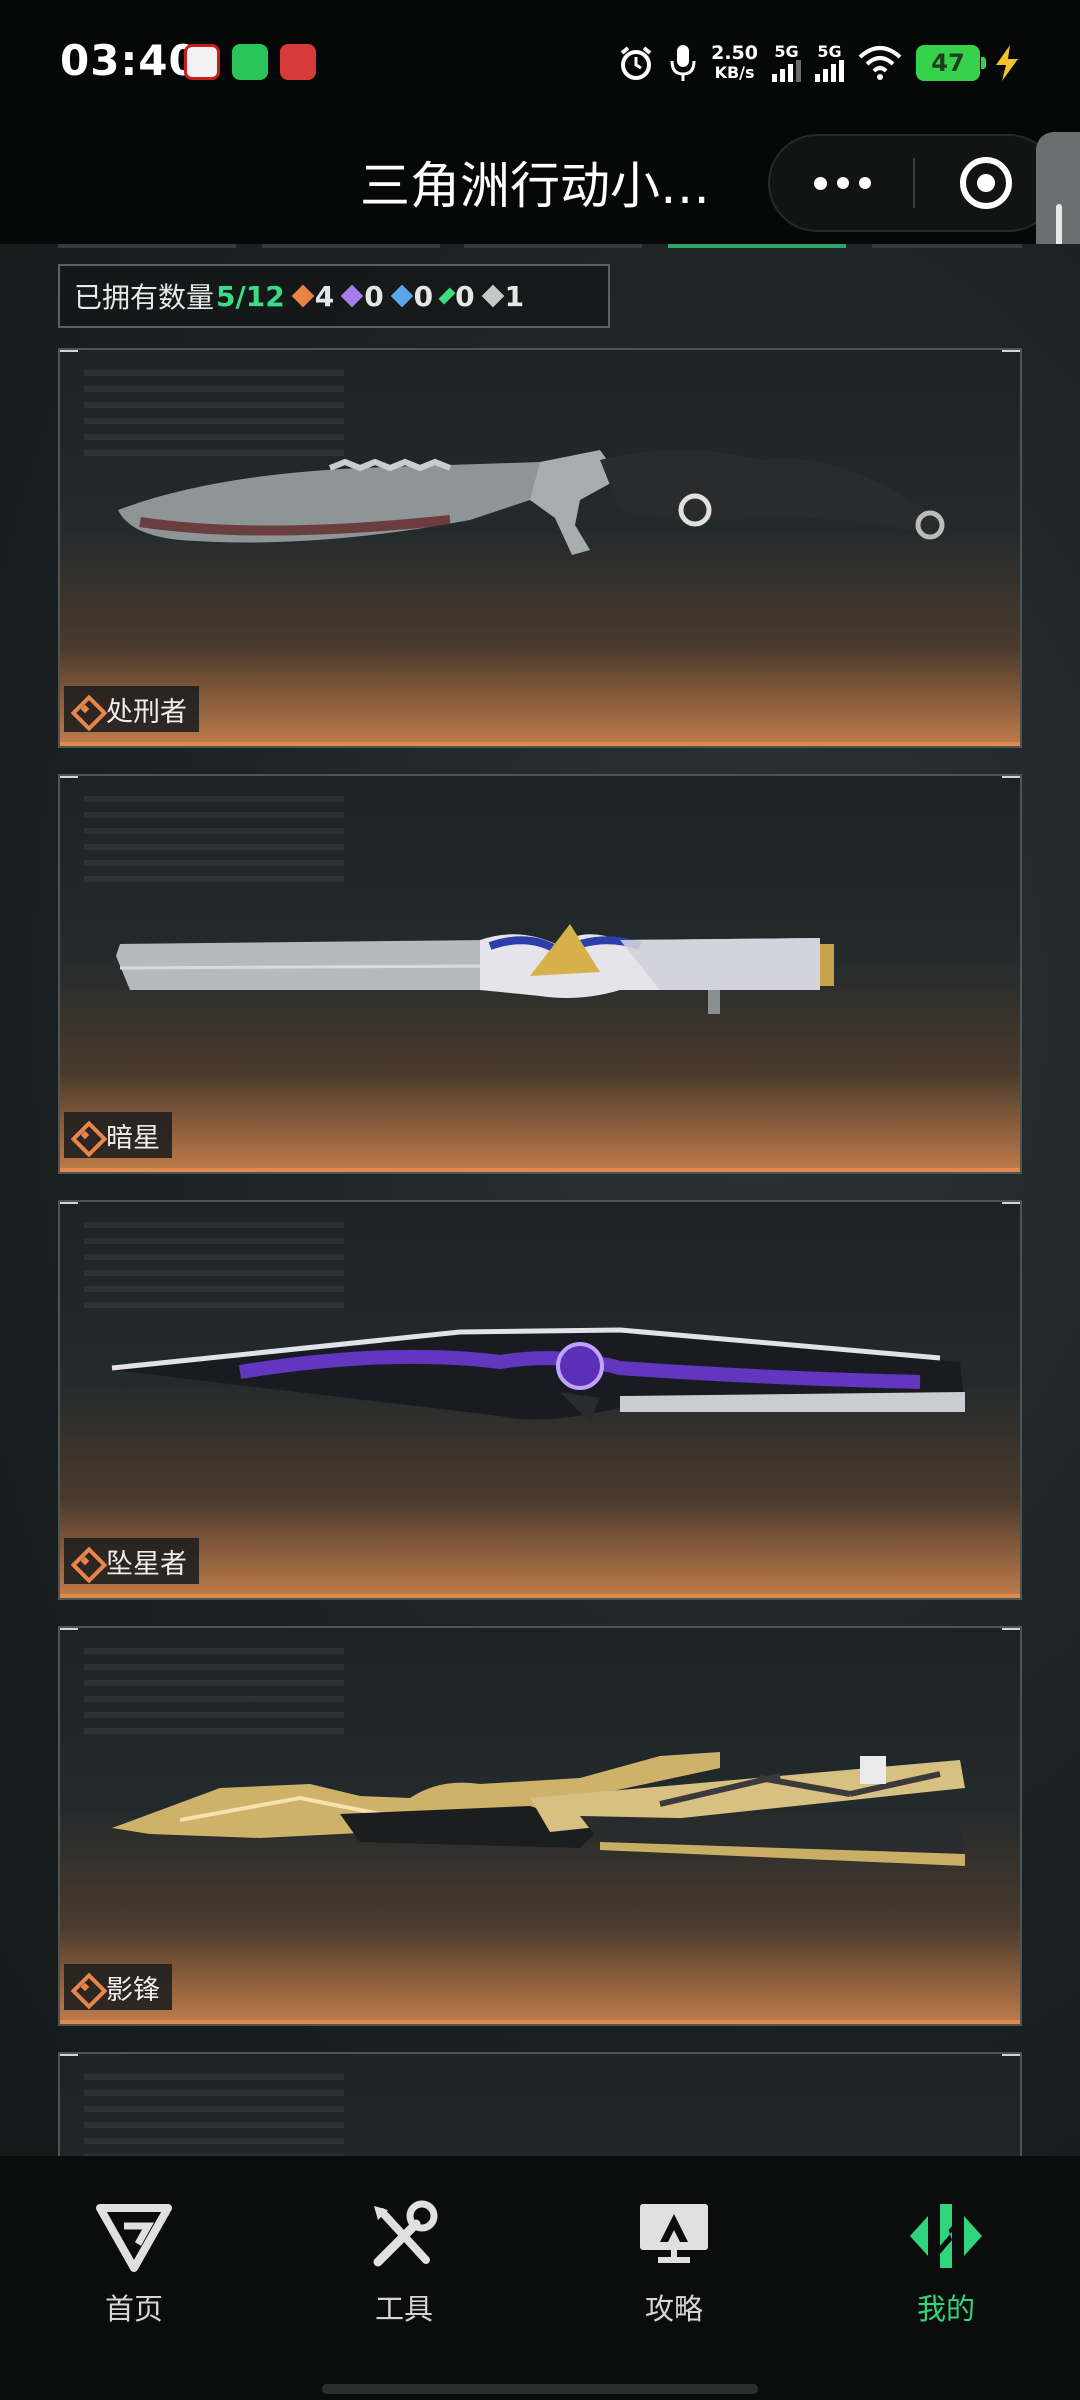 The width and height of the screenshot is (1080, 2400). I want to click on more-options-button, so click(842, 183).